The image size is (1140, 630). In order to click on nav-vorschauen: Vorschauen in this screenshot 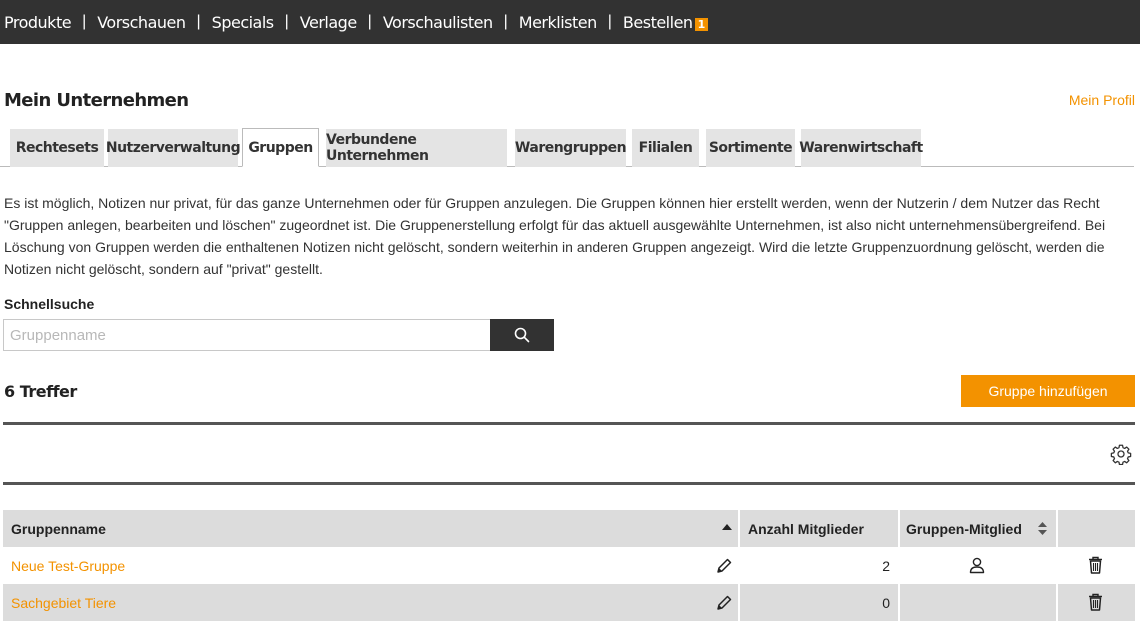, I will do `click(141, 22)`.